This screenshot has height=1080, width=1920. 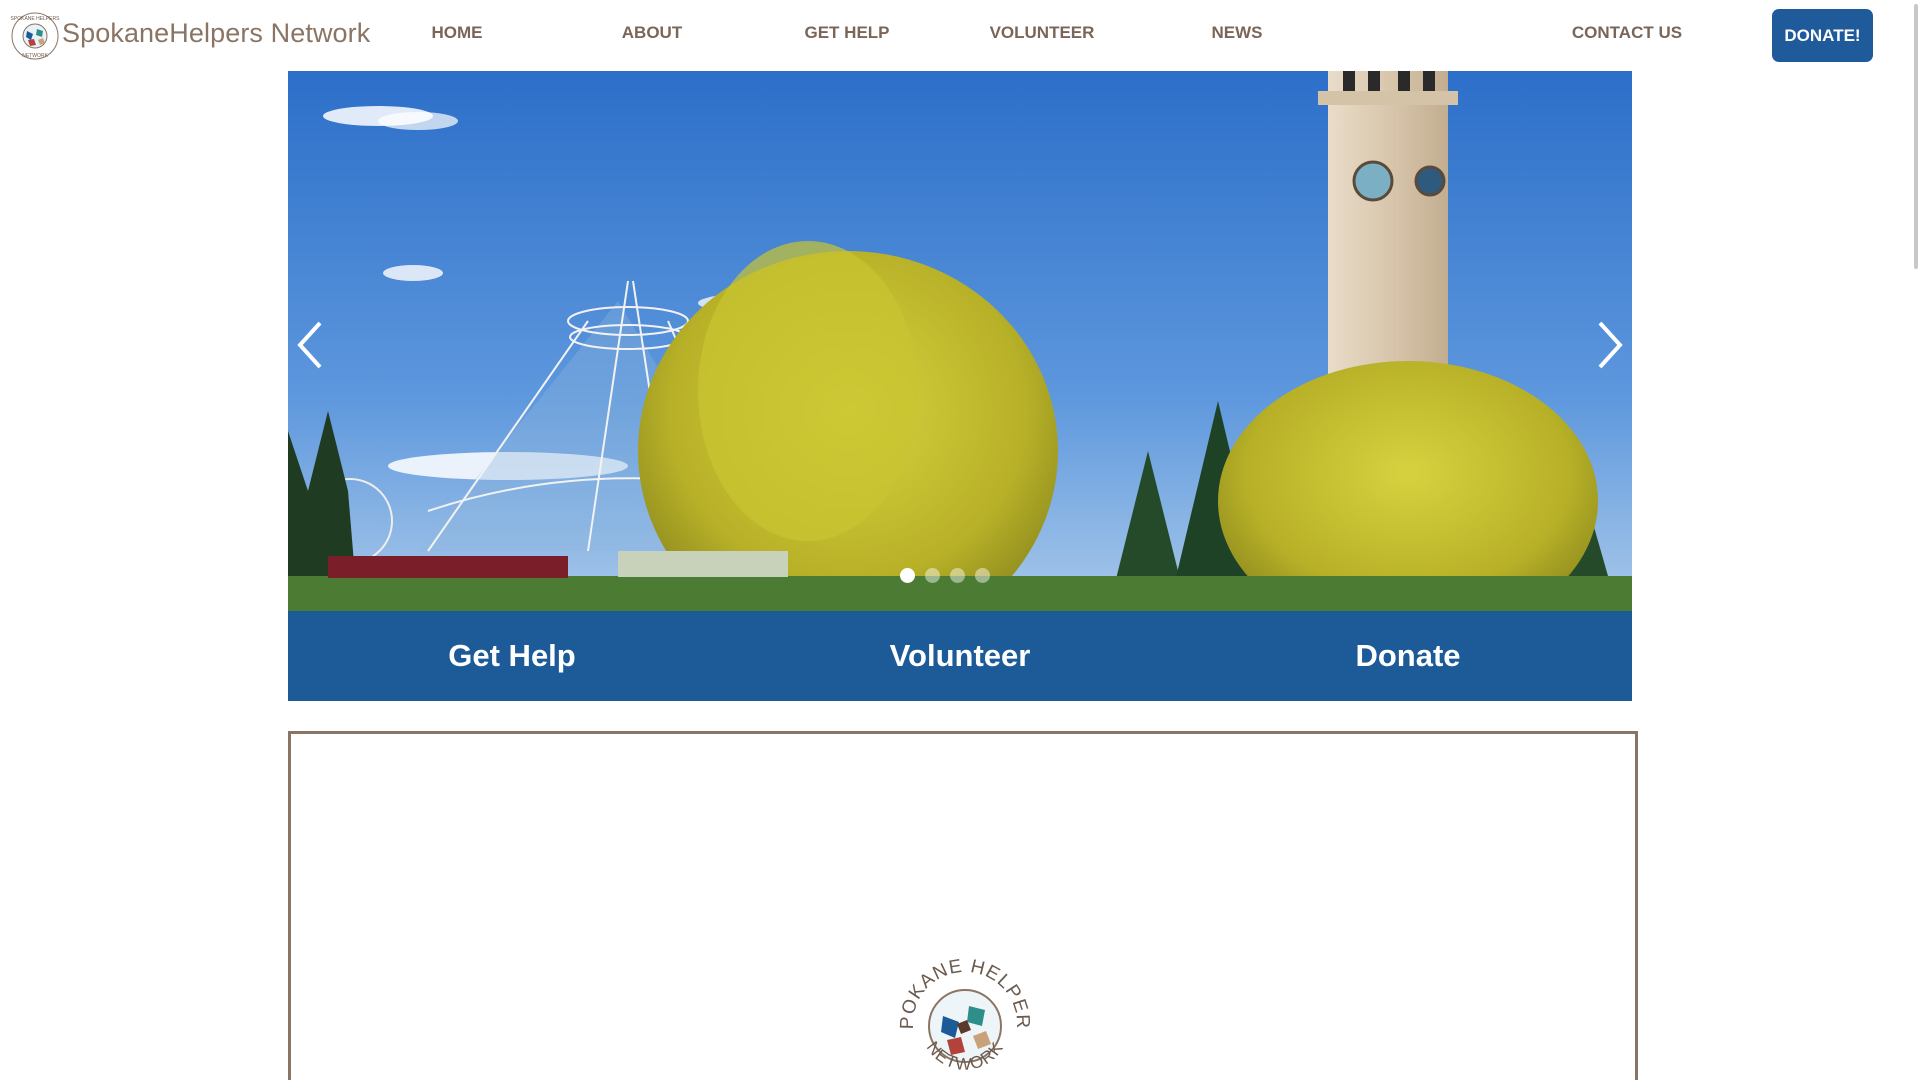 What do you see at coordinates (652, 33) in the screenshot?
I see `nav-about: ABOUT` at bounding box center [652, 33].